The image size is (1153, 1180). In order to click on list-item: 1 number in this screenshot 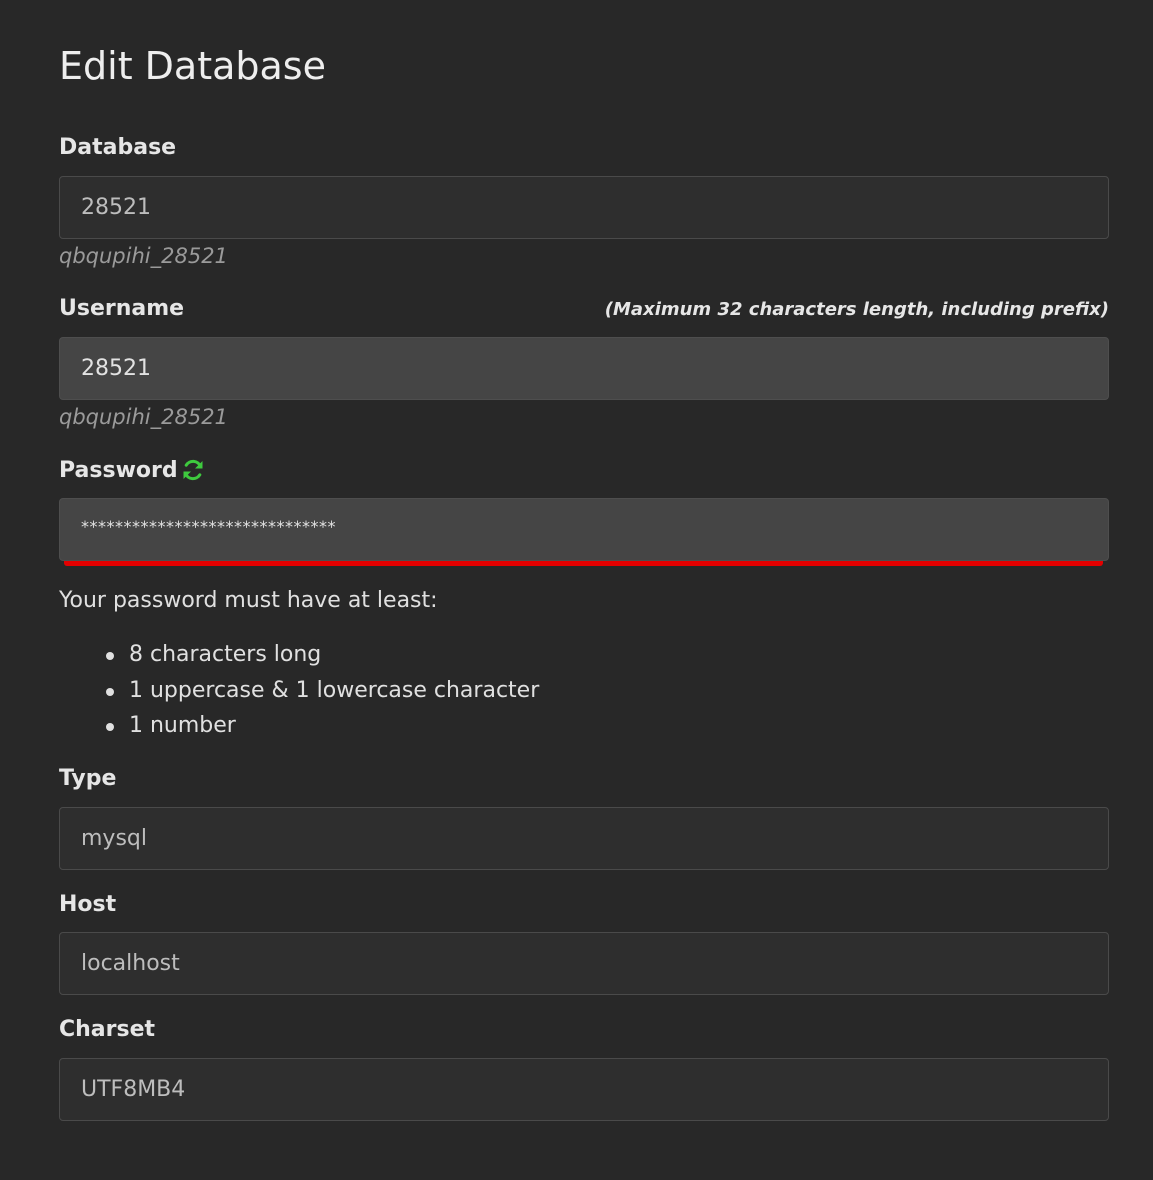, I will do `click(299, 726)`.